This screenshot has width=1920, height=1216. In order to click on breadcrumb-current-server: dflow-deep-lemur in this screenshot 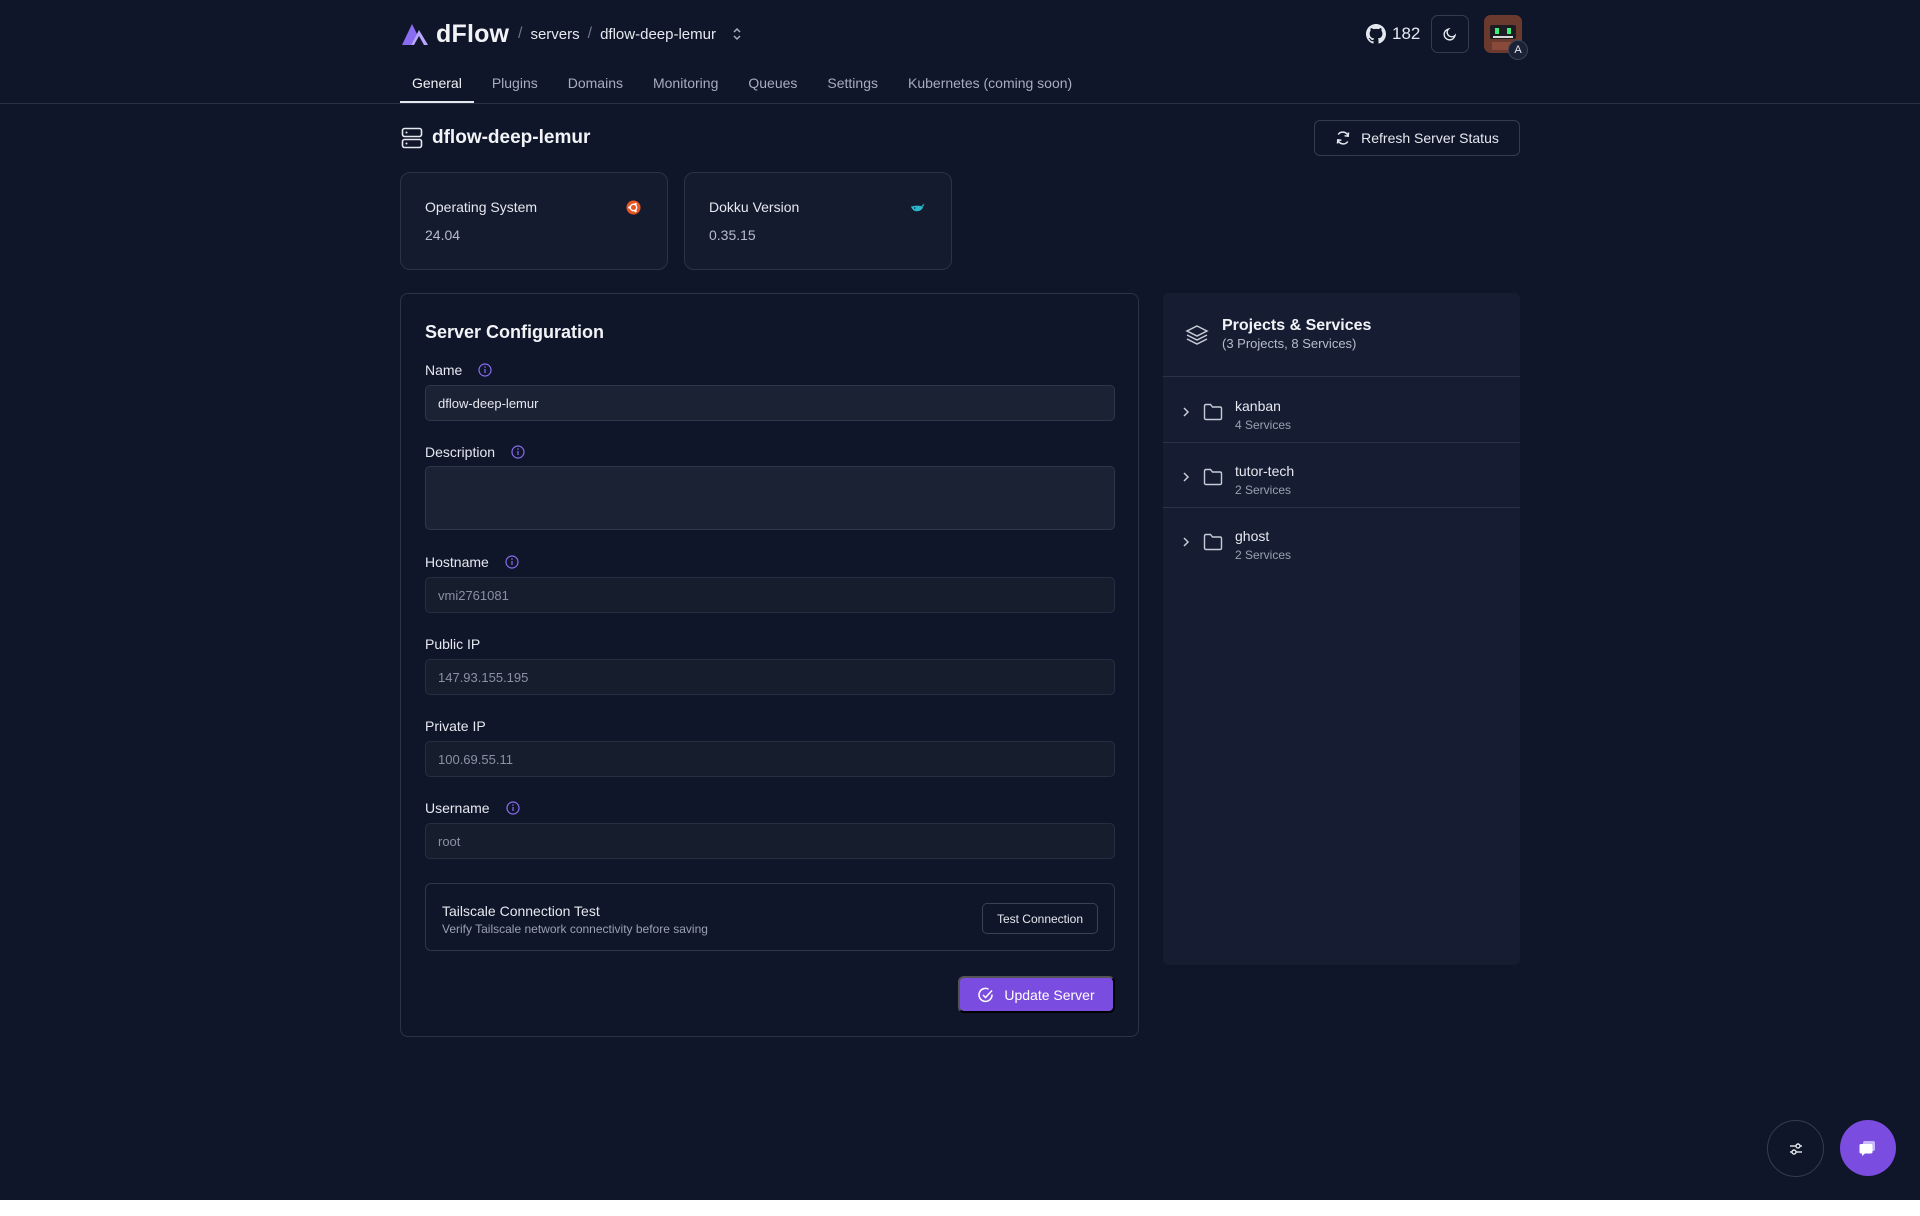, I will do `click(658, 34)`.